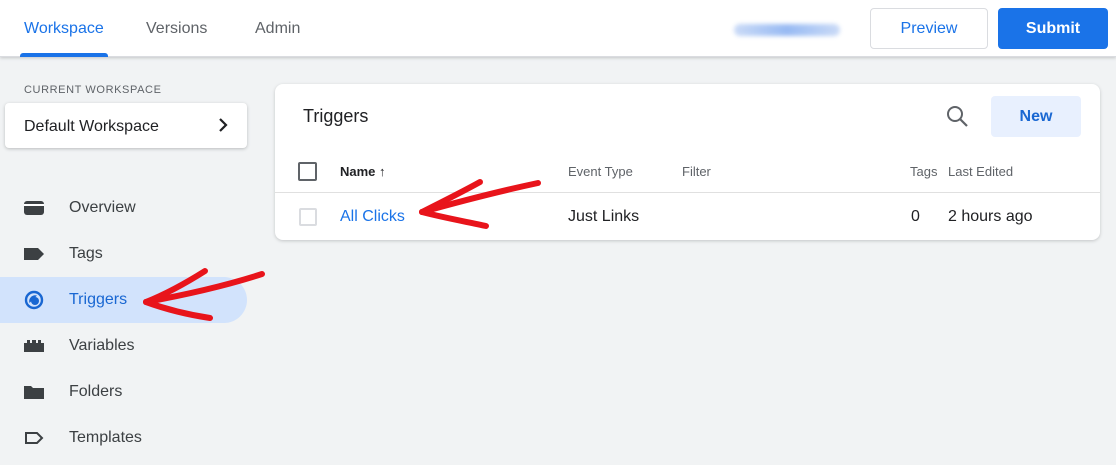  Describe the element at coordinates (223, 127) in the screenshot. I see `chevron-right-icon` at that location.